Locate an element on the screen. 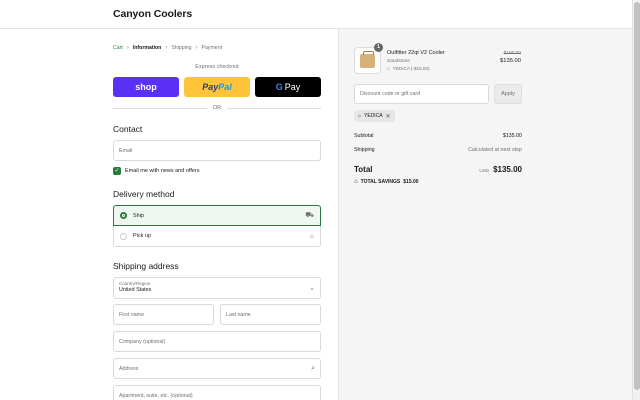  product-variant: Sandstone is located at coordinates (398, 61).